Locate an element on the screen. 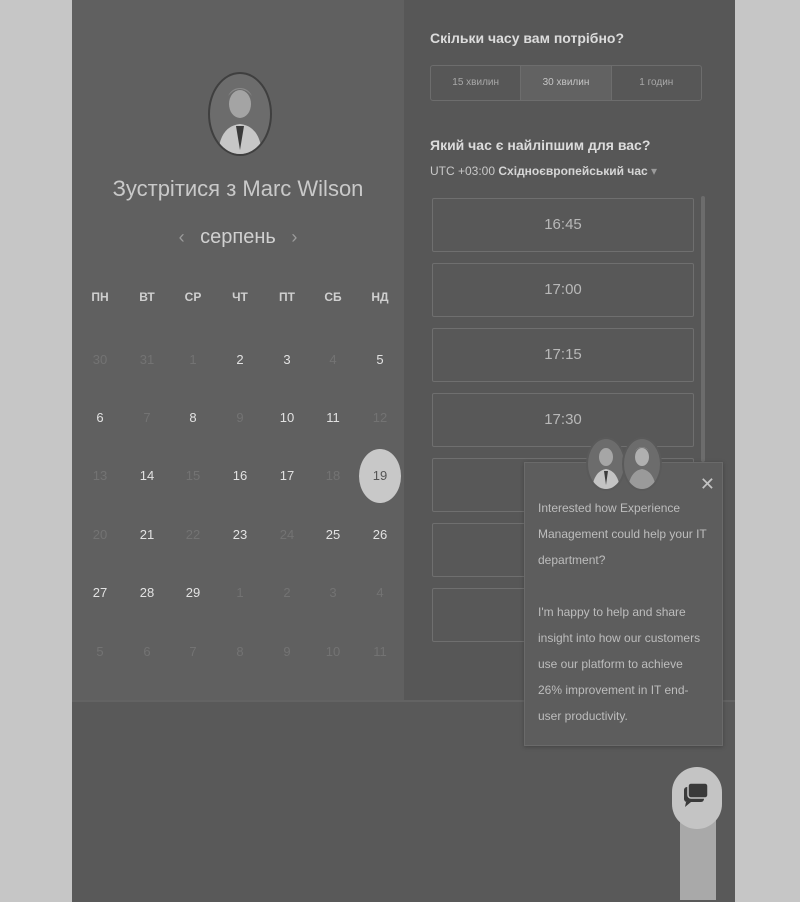 The image size is (800, 902). time-slot-button: 16:45 is located at coordinates (563, 225).